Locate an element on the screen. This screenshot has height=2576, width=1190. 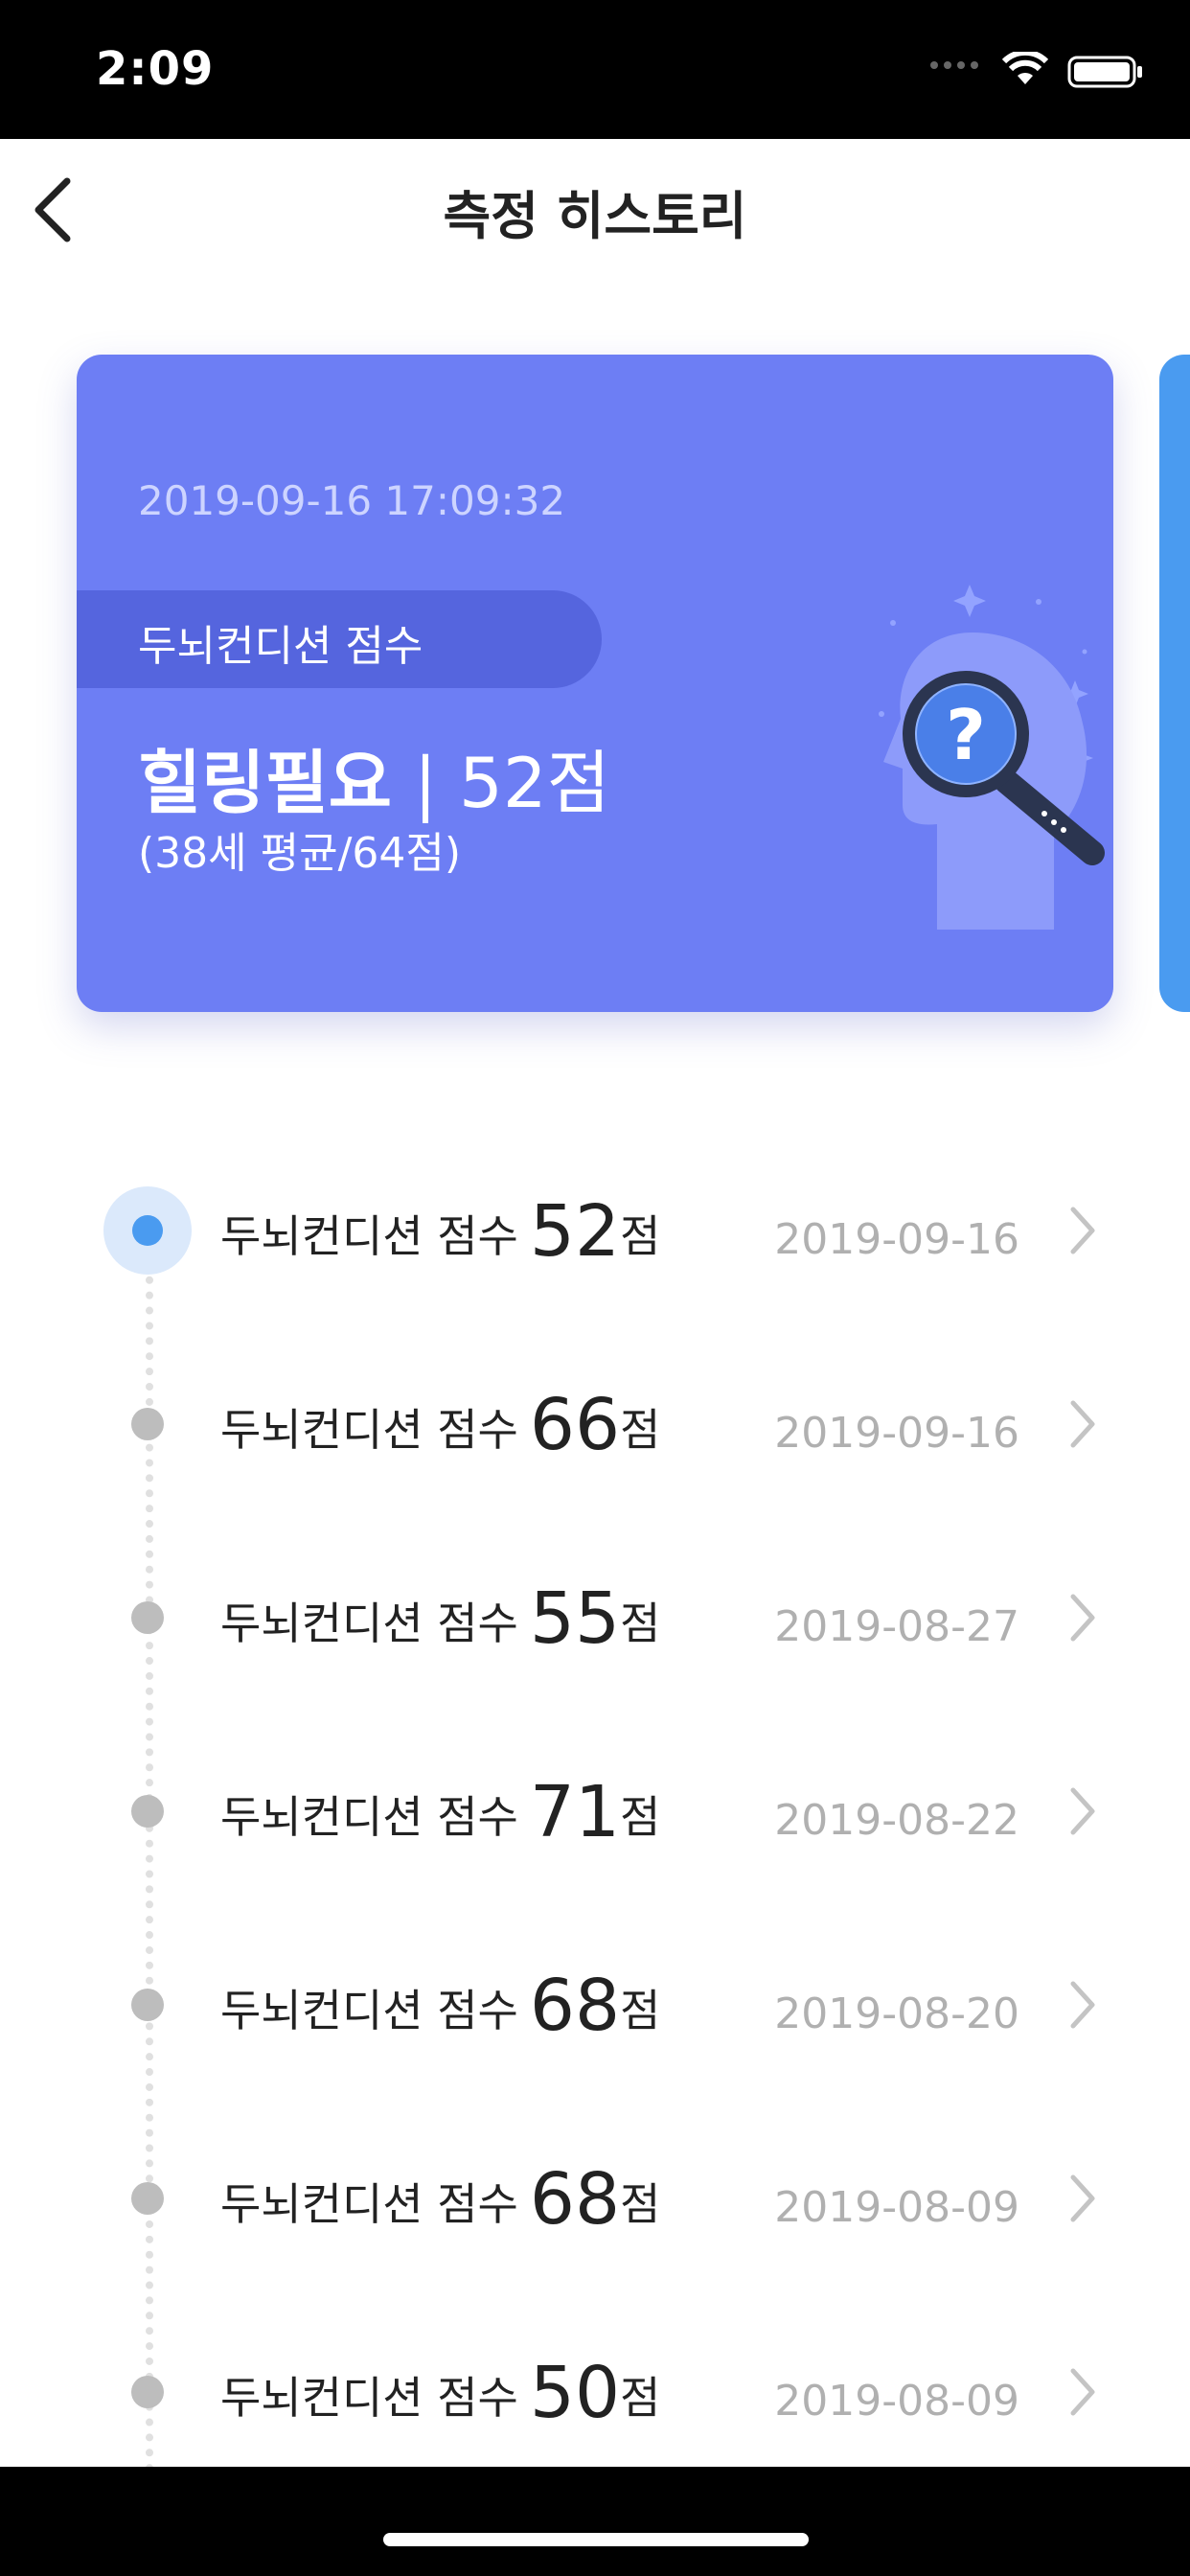
card-tag: 두뇌컨디션 점수 is located at coordinates (340, 639).